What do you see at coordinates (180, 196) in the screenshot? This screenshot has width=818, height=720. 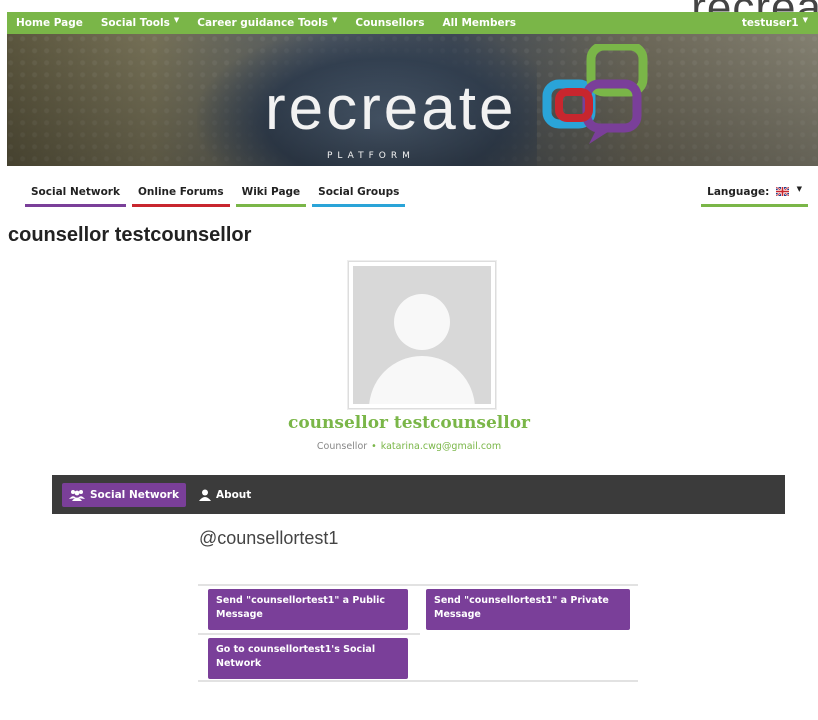 I see `tab-online-forums: Online Forums` at bounding box center [180, 196].